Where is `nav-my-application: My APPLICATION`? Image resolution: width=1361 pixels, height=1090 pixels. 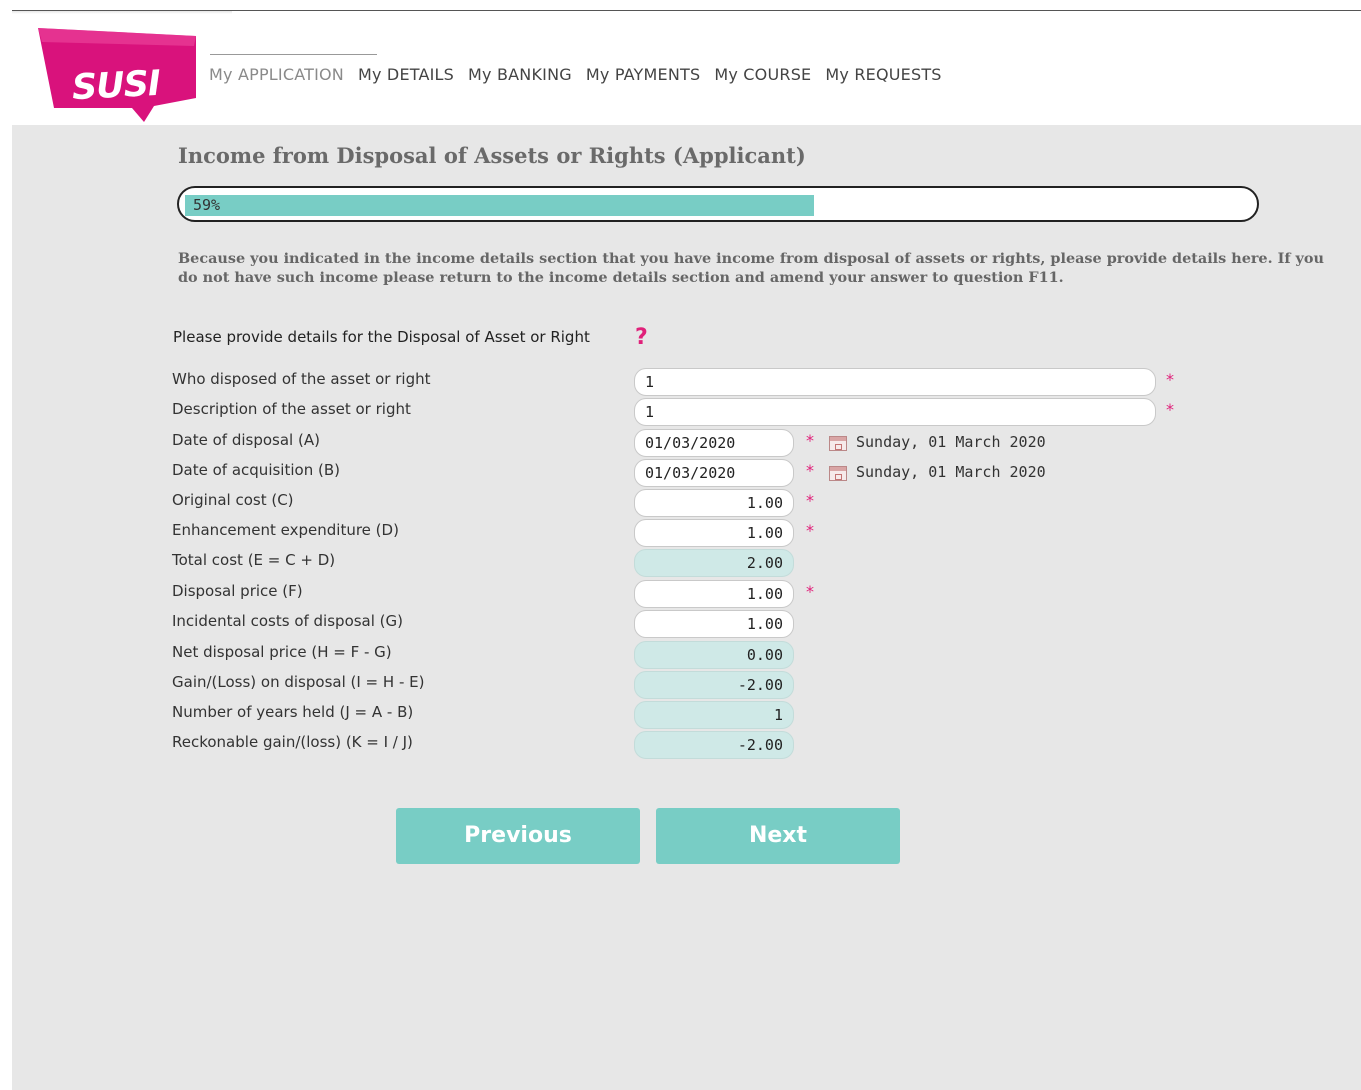 nav-my-application: My APPLICATION is located at coordinates (276, 74).